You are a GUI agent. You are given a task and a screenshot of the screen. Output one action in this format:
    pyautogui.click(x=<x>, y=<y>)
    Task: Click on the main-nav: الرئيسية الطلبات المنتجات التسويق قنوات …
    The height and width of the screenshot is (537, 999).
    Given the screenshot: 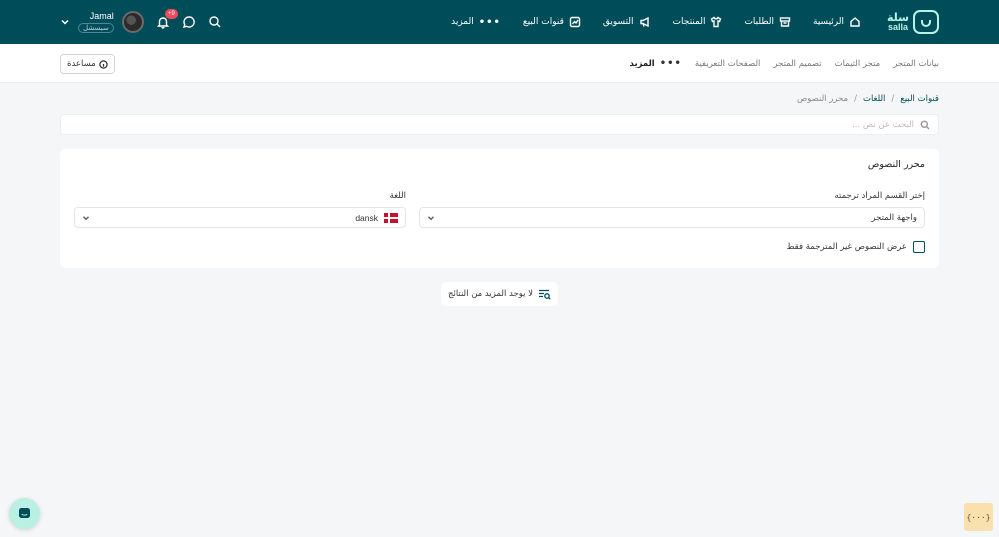 What is the action you would take?
    pyautogui.click(x=656, y=22)
    